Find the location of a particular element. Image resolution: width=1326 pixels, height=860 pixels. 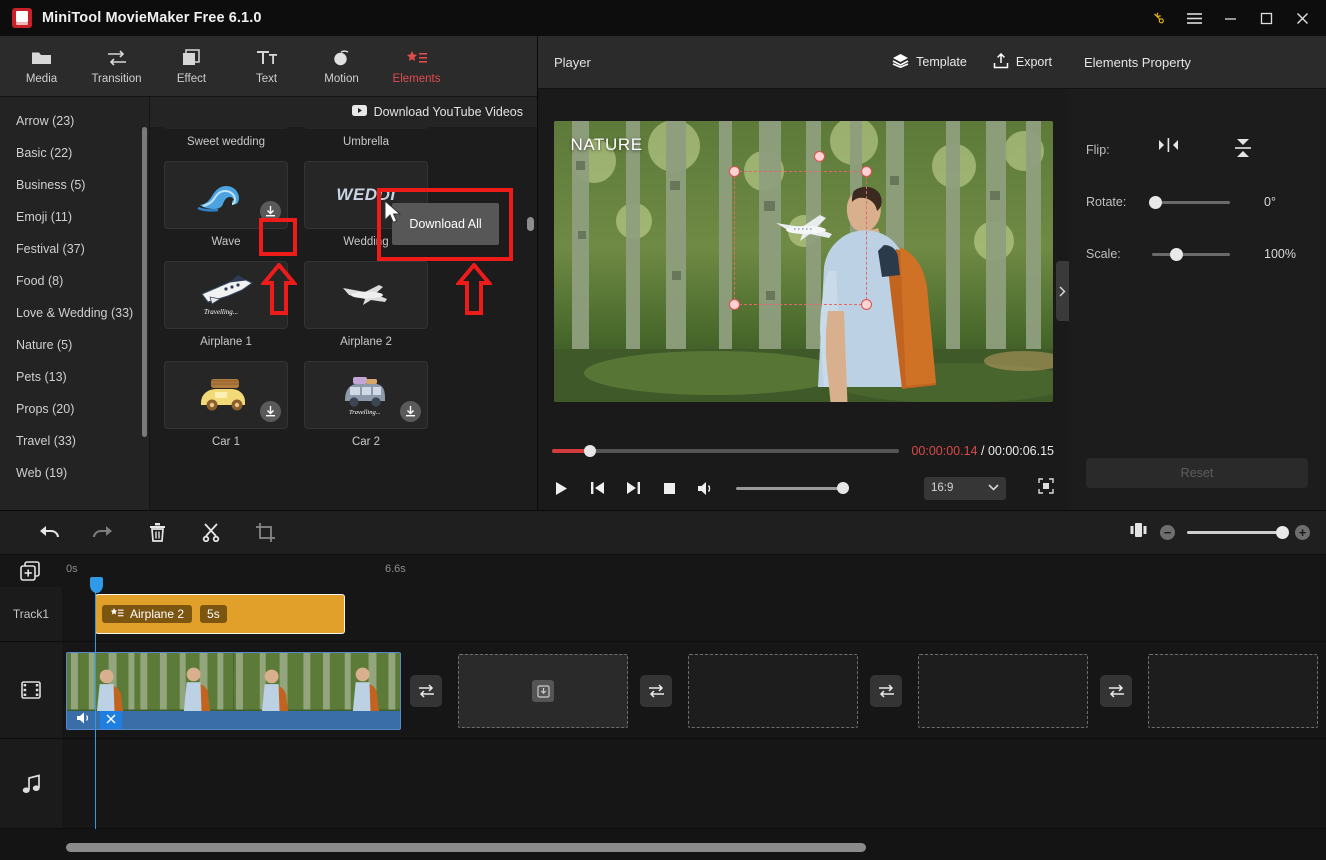

timeline-horizontal-scrollbar is located at coordinates (466, 847).